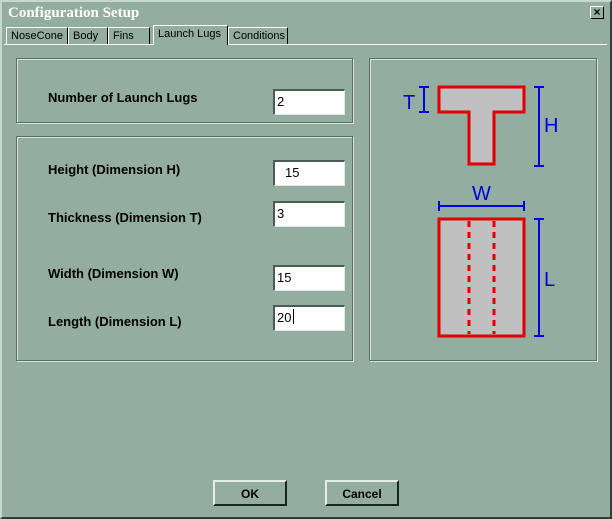 The height and width of the screenshot is (519, 612). Describe the element at coordinates (88, 35) in the screenshot. I see `tab-body: Body` at that location.